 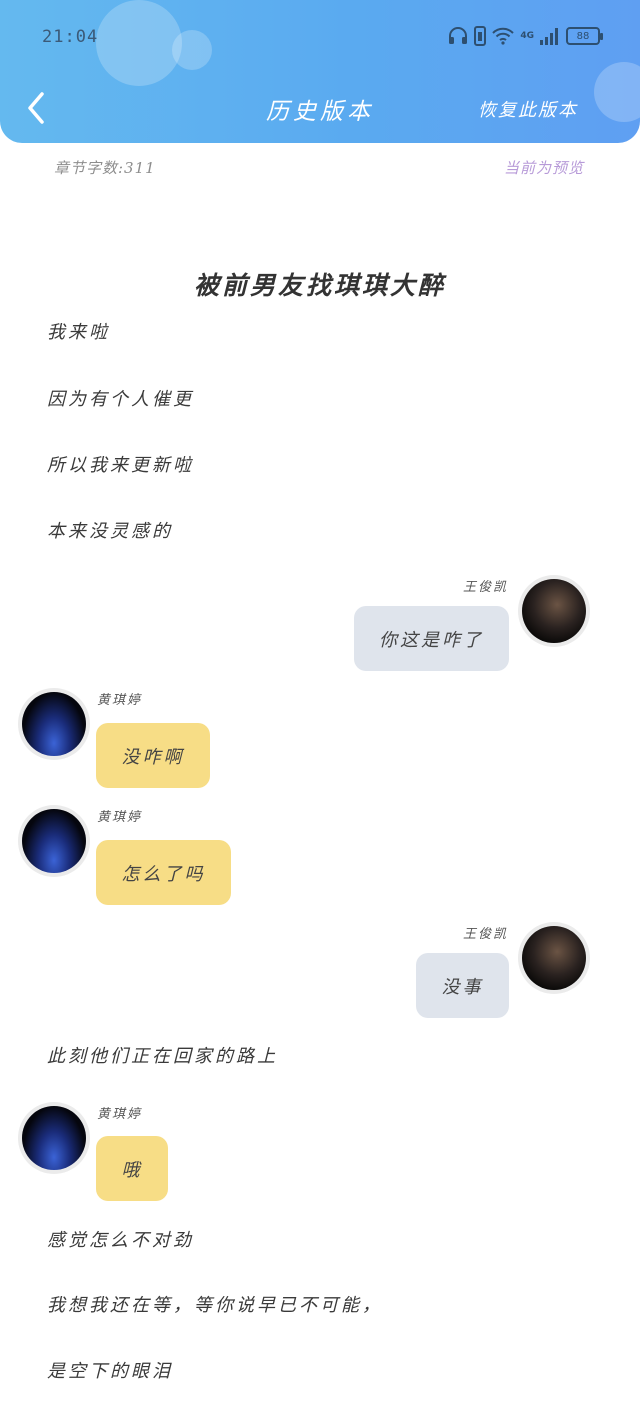 I want to click on decor-circle-small, so click(x=192, y=50).